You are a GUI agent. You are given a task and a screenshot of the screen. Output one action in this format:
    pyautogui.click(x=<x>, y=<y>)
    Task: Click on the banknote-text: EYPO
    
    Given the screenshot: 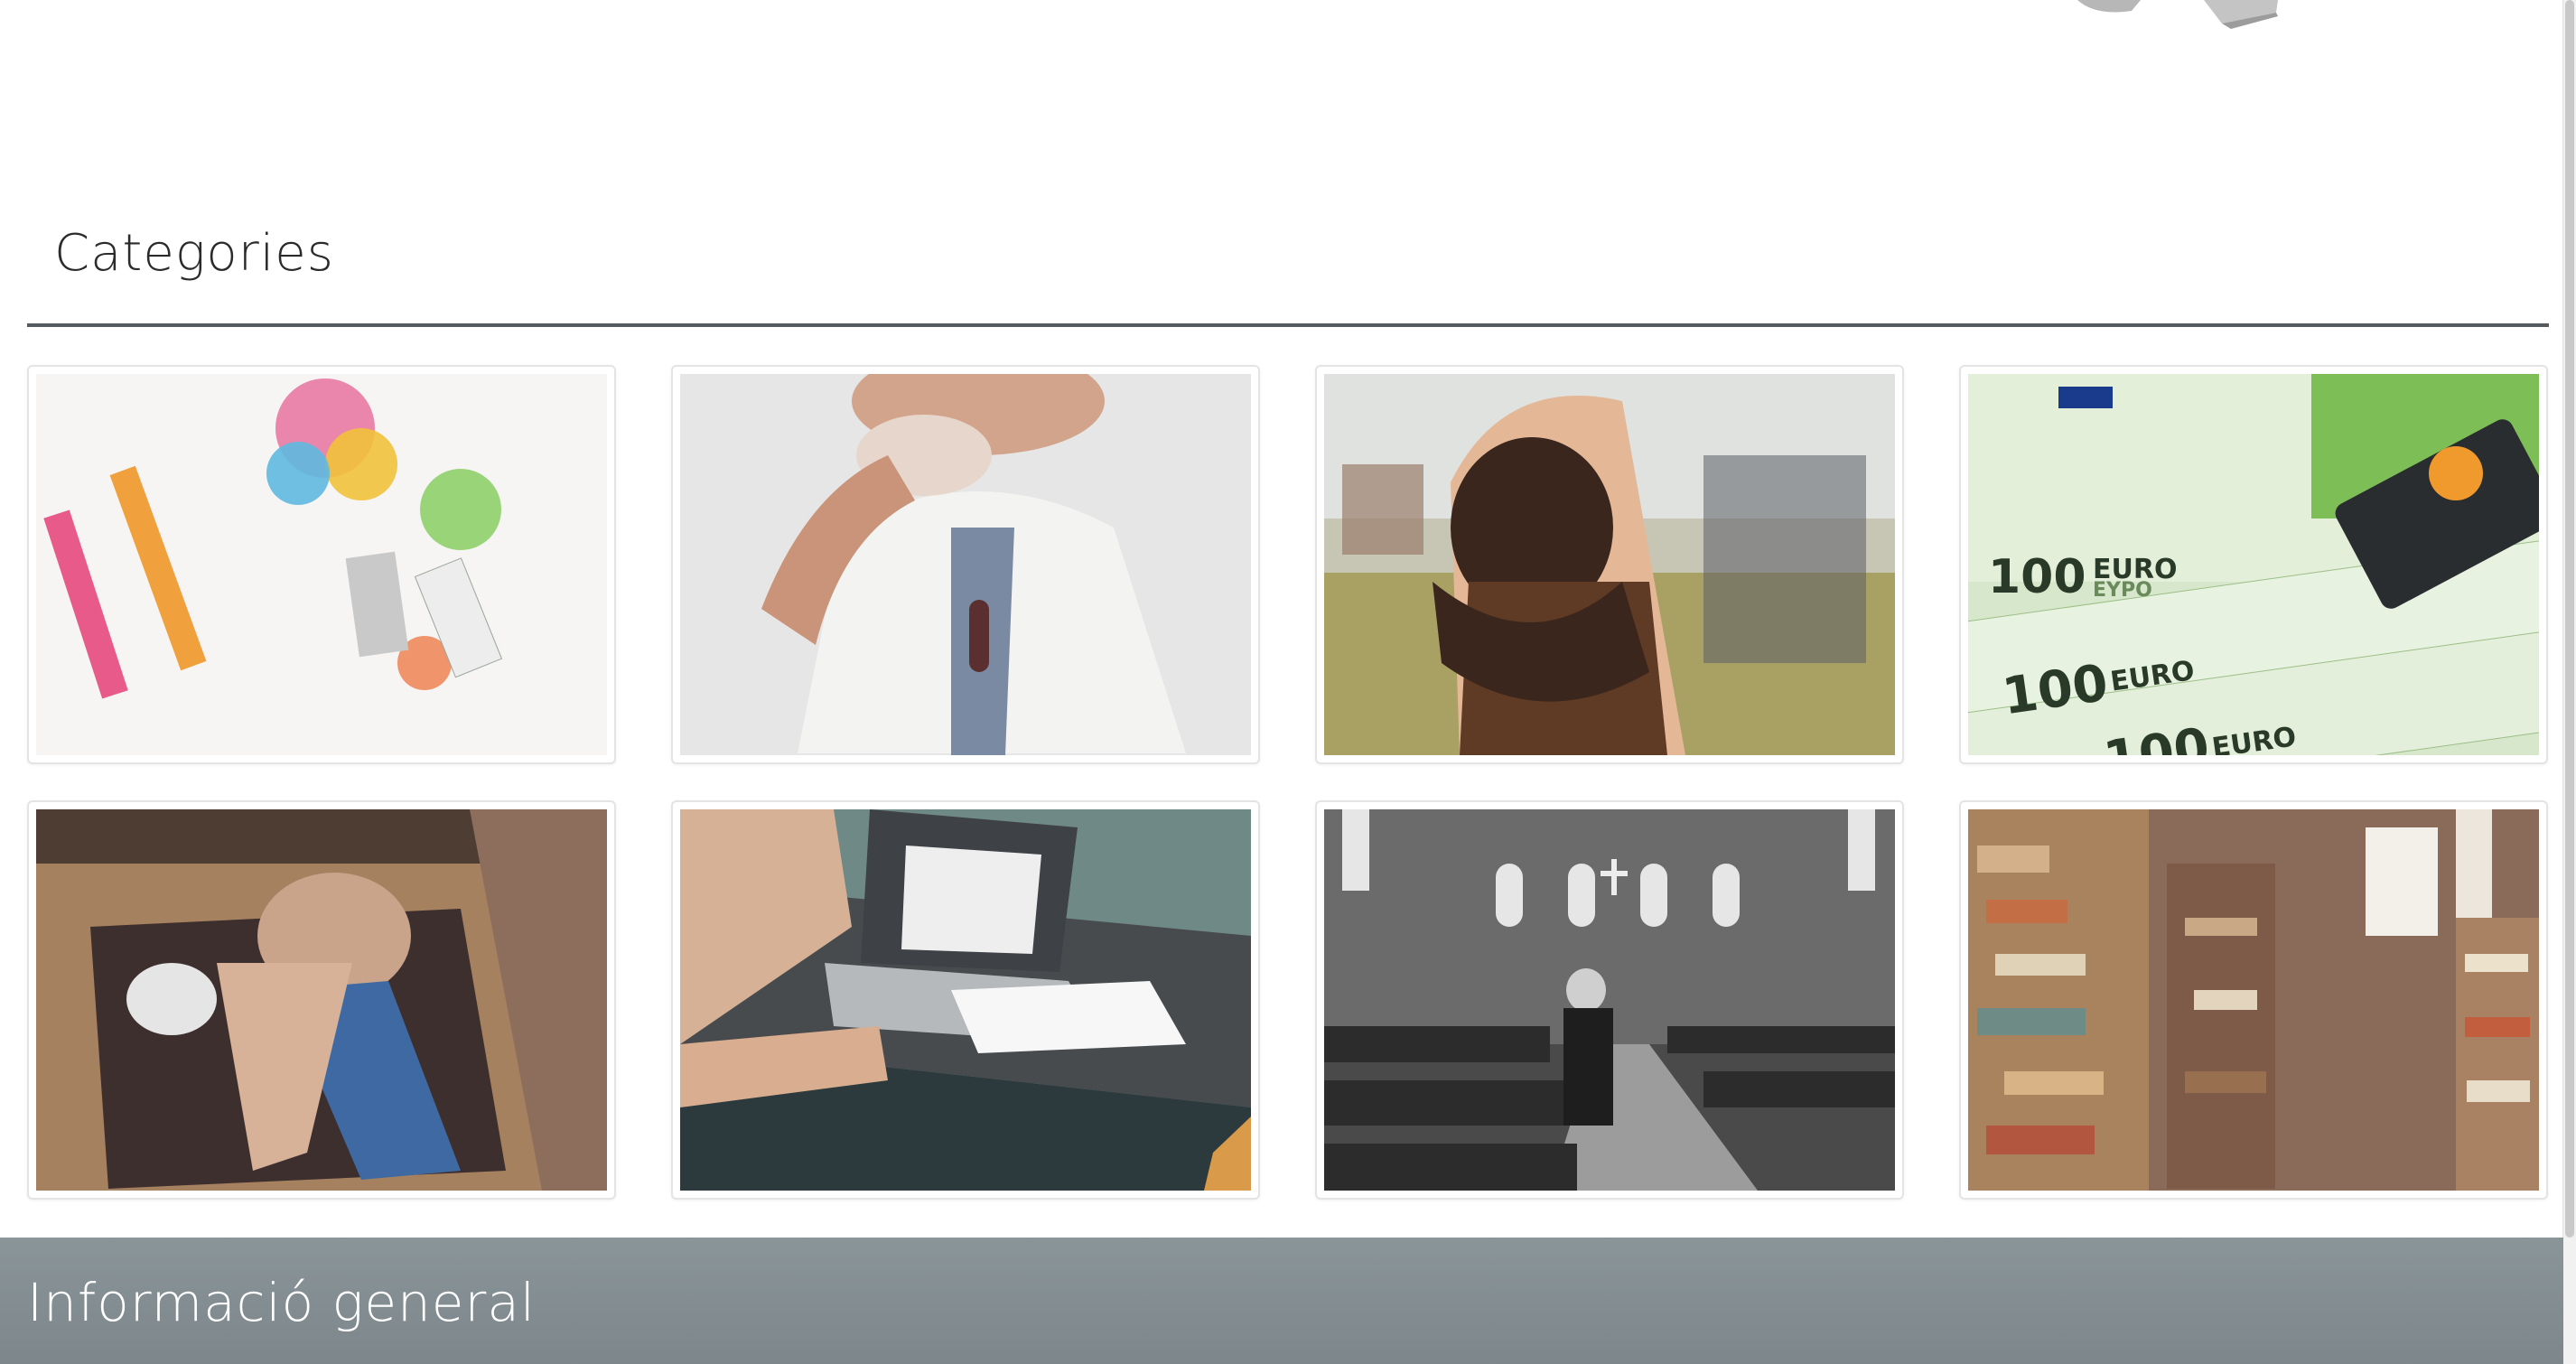 What is the action you would take?
    pyautogui.click(x=2122, y=590)
    